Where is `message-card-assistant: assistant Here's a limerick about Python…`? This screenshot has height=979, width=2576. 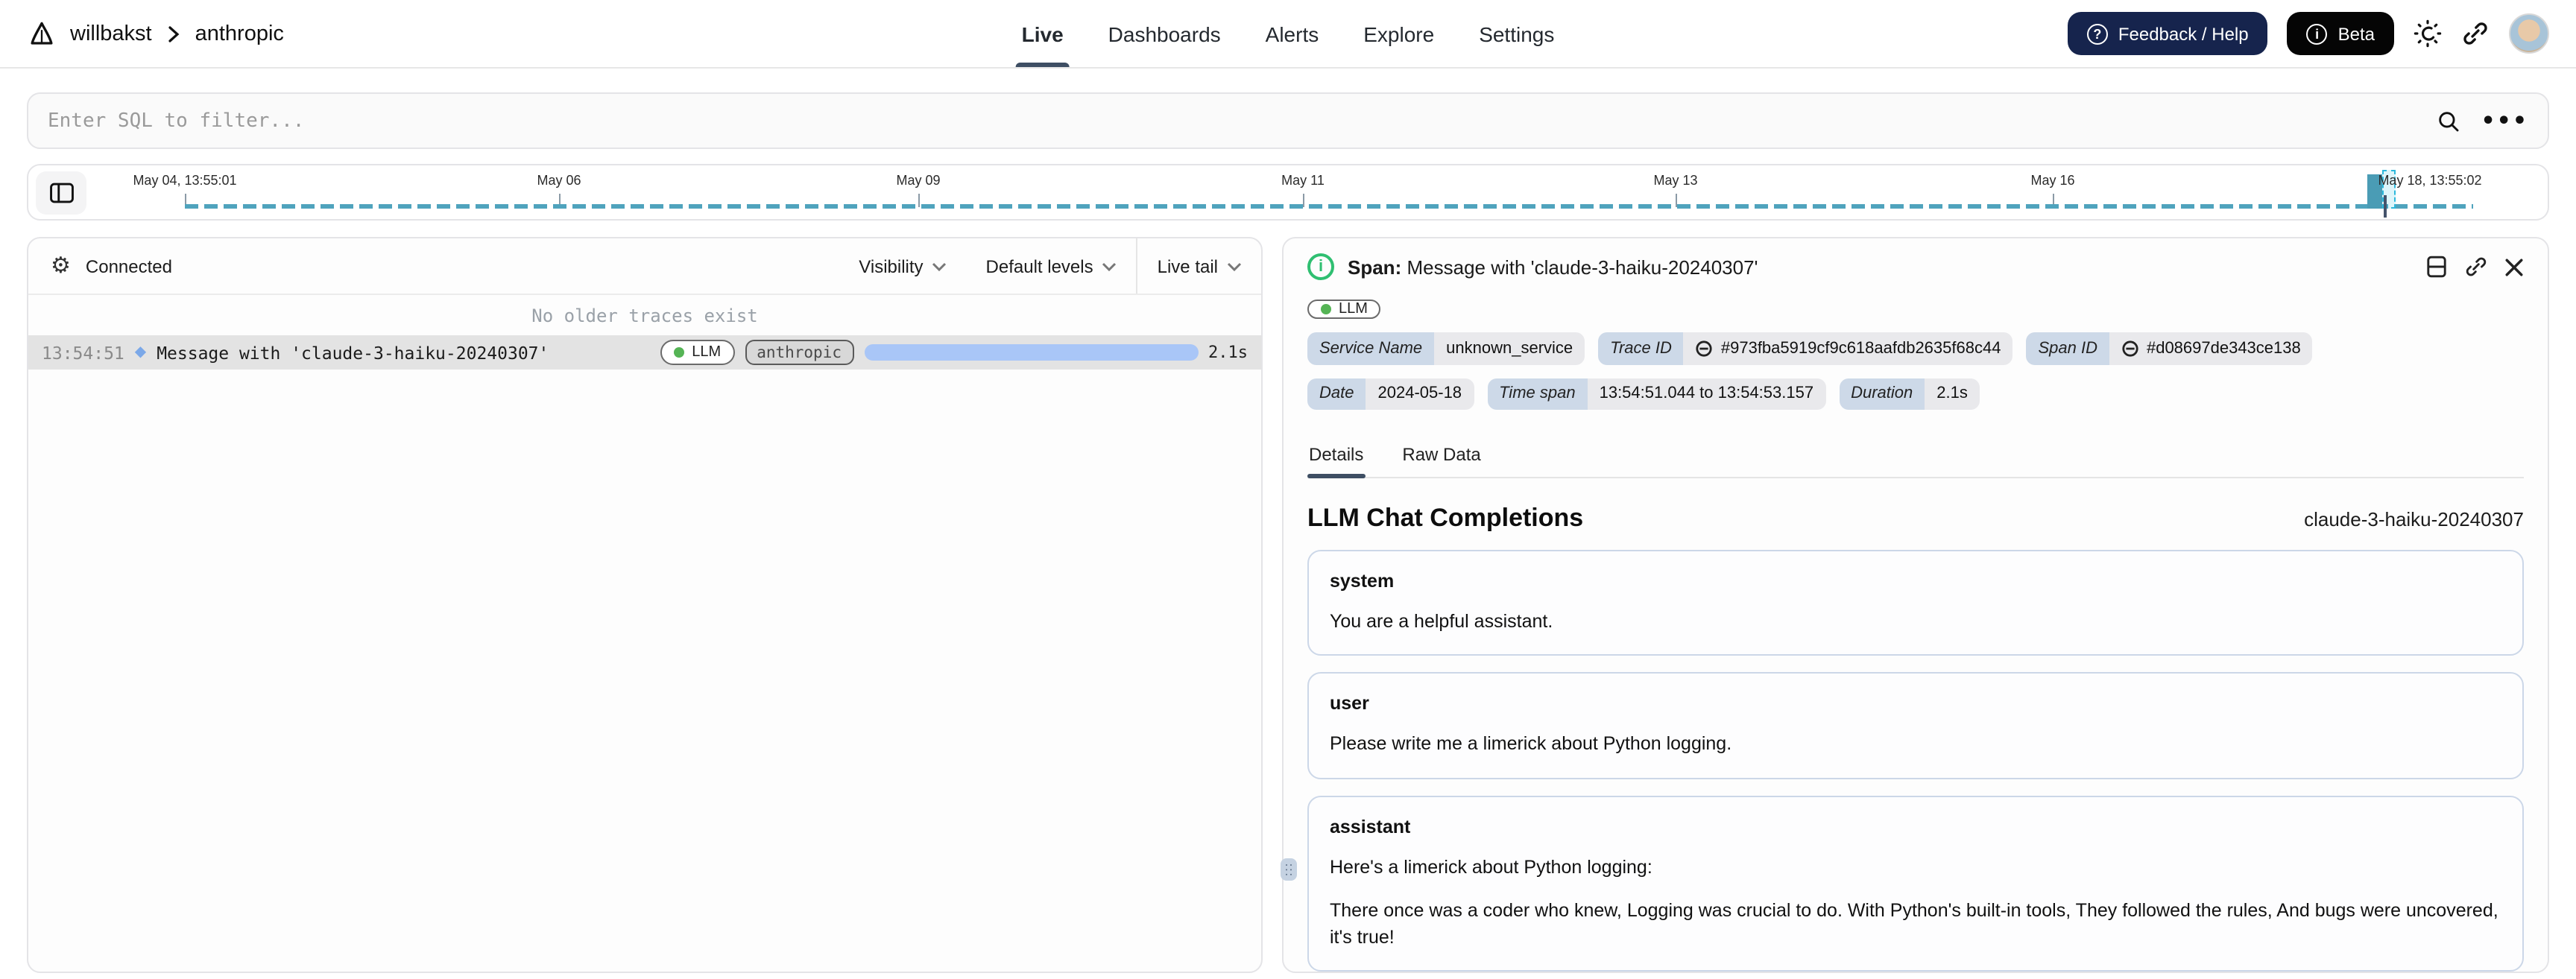 message-card-assistant: assistant Here's a limerick about Python… is located at coordinates (1915, 883).